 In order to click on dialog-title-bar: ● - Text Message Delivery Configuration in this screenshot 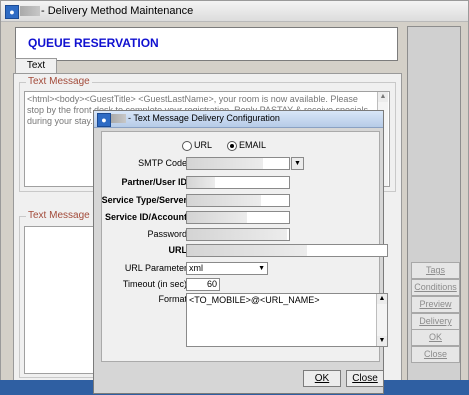, I will do `click(238, 119)`.